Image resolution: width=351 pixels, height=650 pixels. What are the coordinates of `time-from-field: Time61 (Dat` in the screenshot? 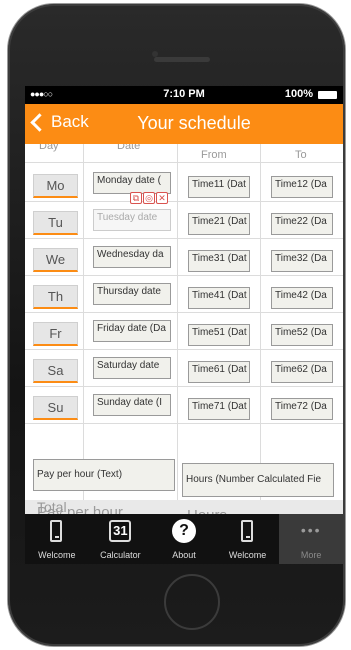 It's located at (219, 372).